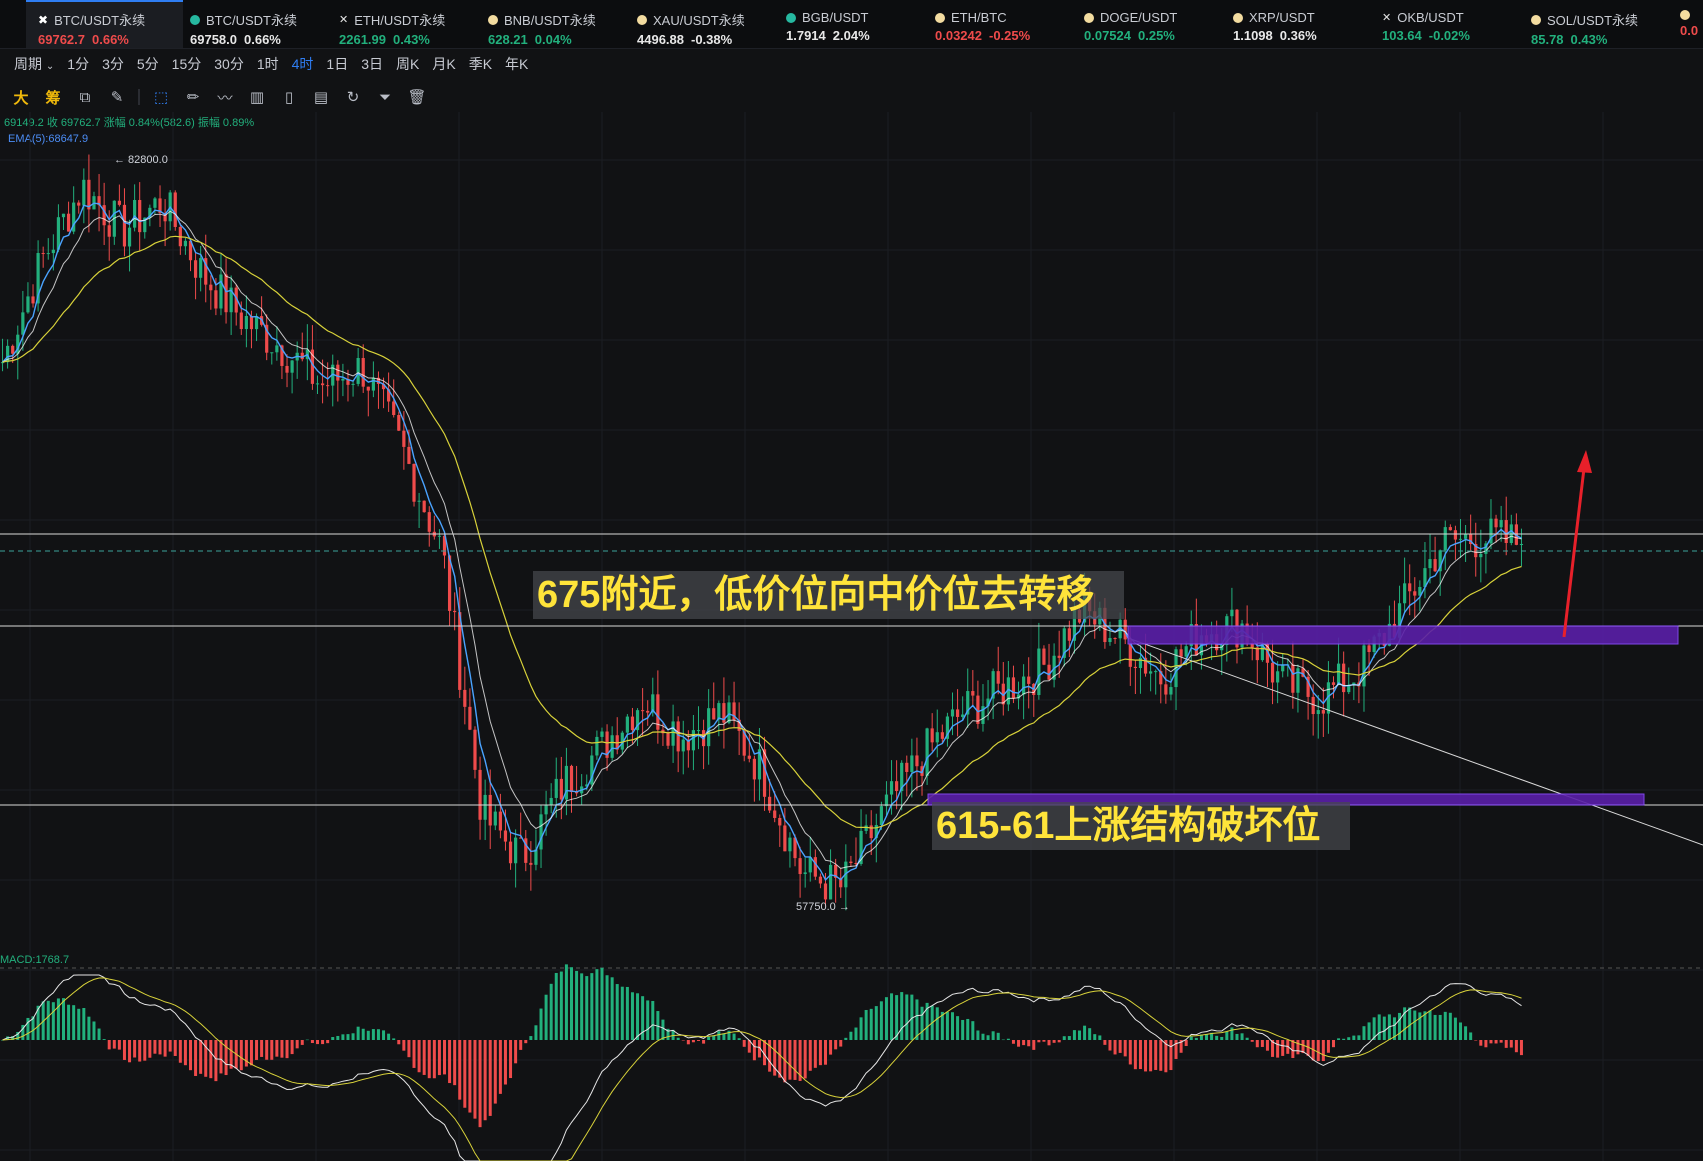 The image size is (1703, 1161). What do you see at coordinates (113, 64) in the screenshot?
I see `period-option: 3分` at bounding box center [113, 64].